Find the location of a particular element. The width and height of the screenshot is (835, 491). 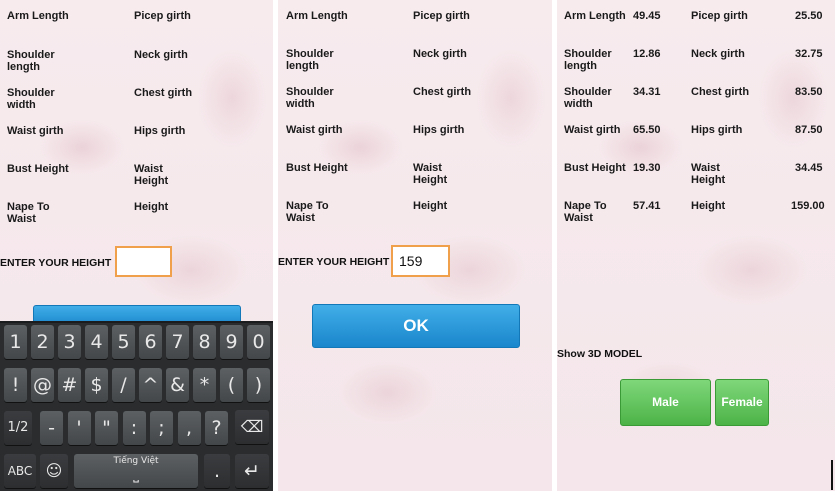

key-symbol: / is located at coordinates (123, 385).